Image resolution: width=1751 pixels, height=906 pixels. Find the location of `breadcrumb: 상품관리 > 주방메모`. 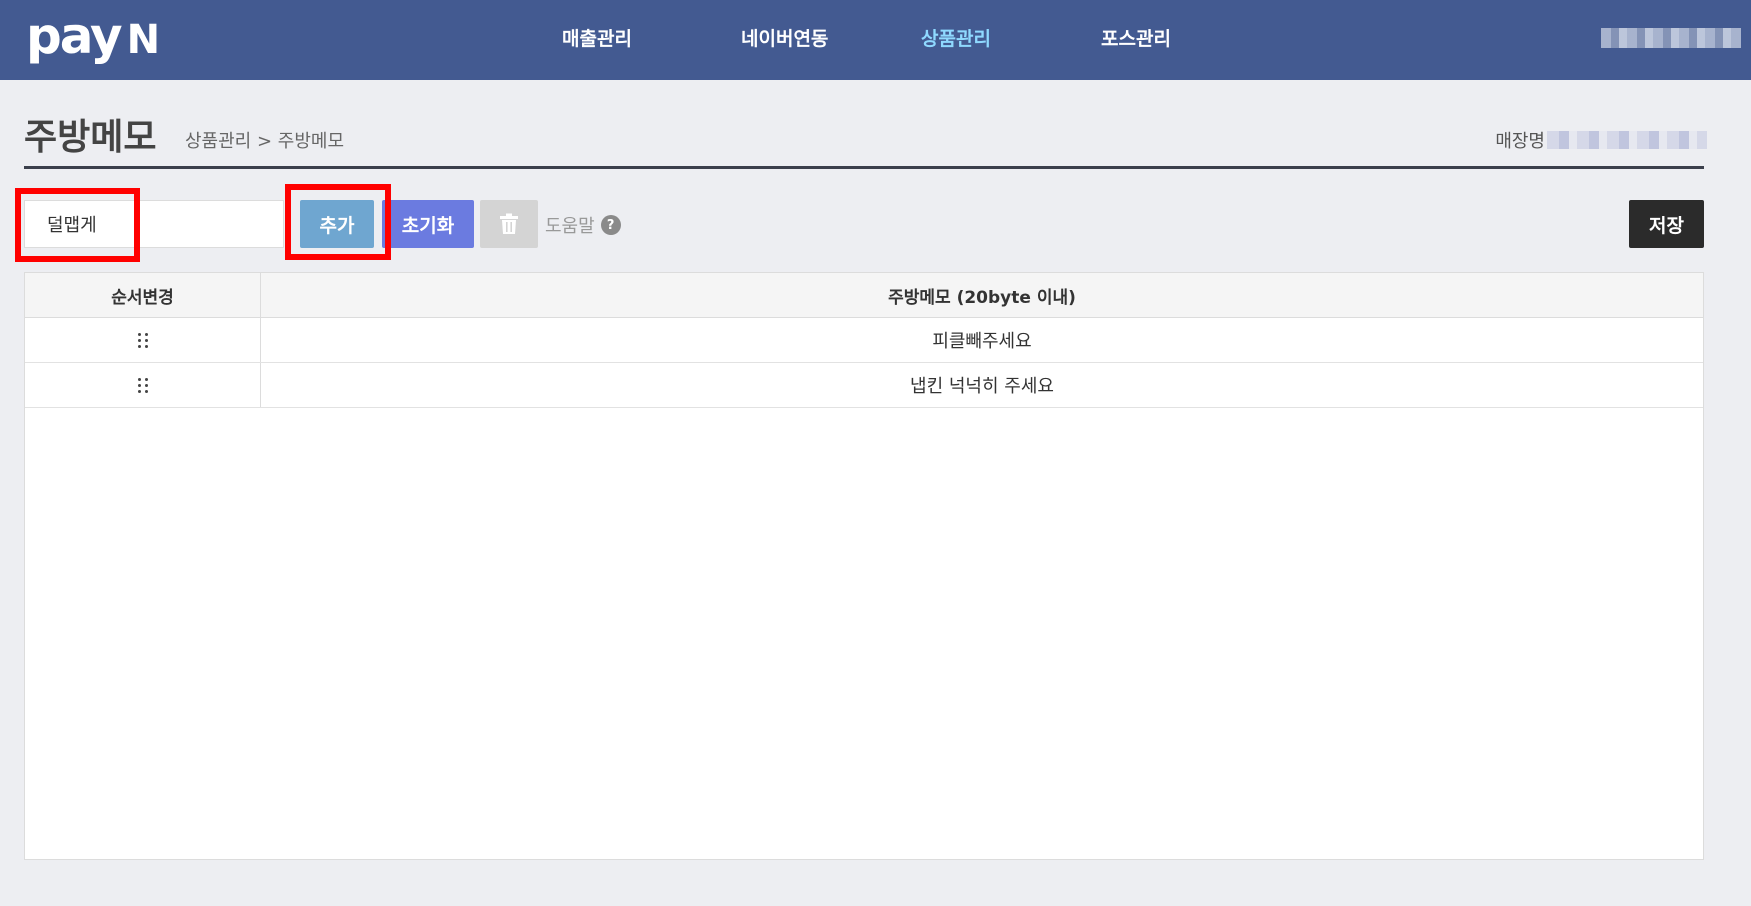

breadcrumb: 상품관리 > 주방메모 is located at coordinates (265, 141).